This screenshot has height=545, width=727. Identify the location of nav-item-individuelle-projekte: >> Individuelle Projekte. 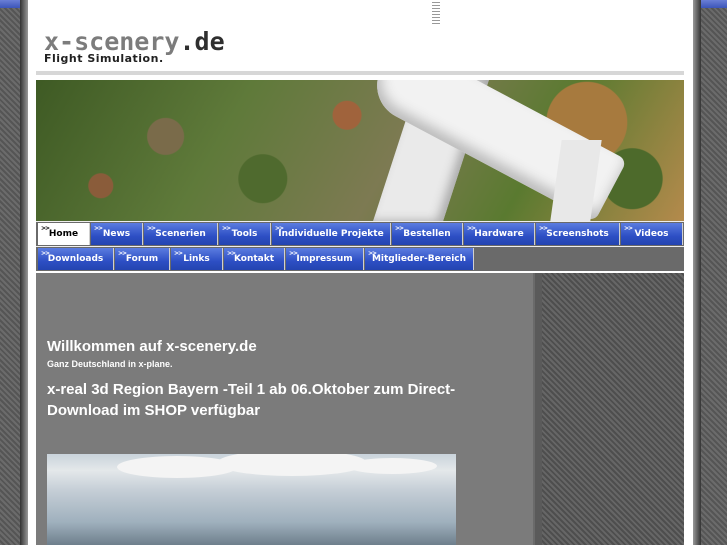
(331, 234).